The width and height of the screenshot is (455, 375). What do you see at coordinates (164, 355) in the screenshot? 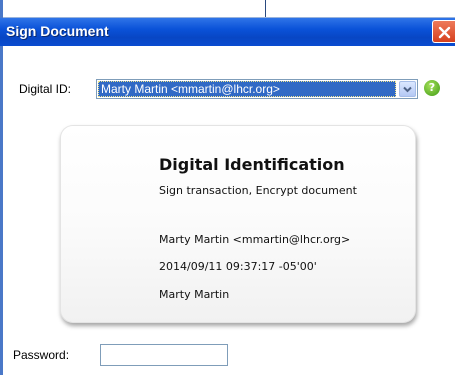
I see `password-field` at bounding box center [164, 355].